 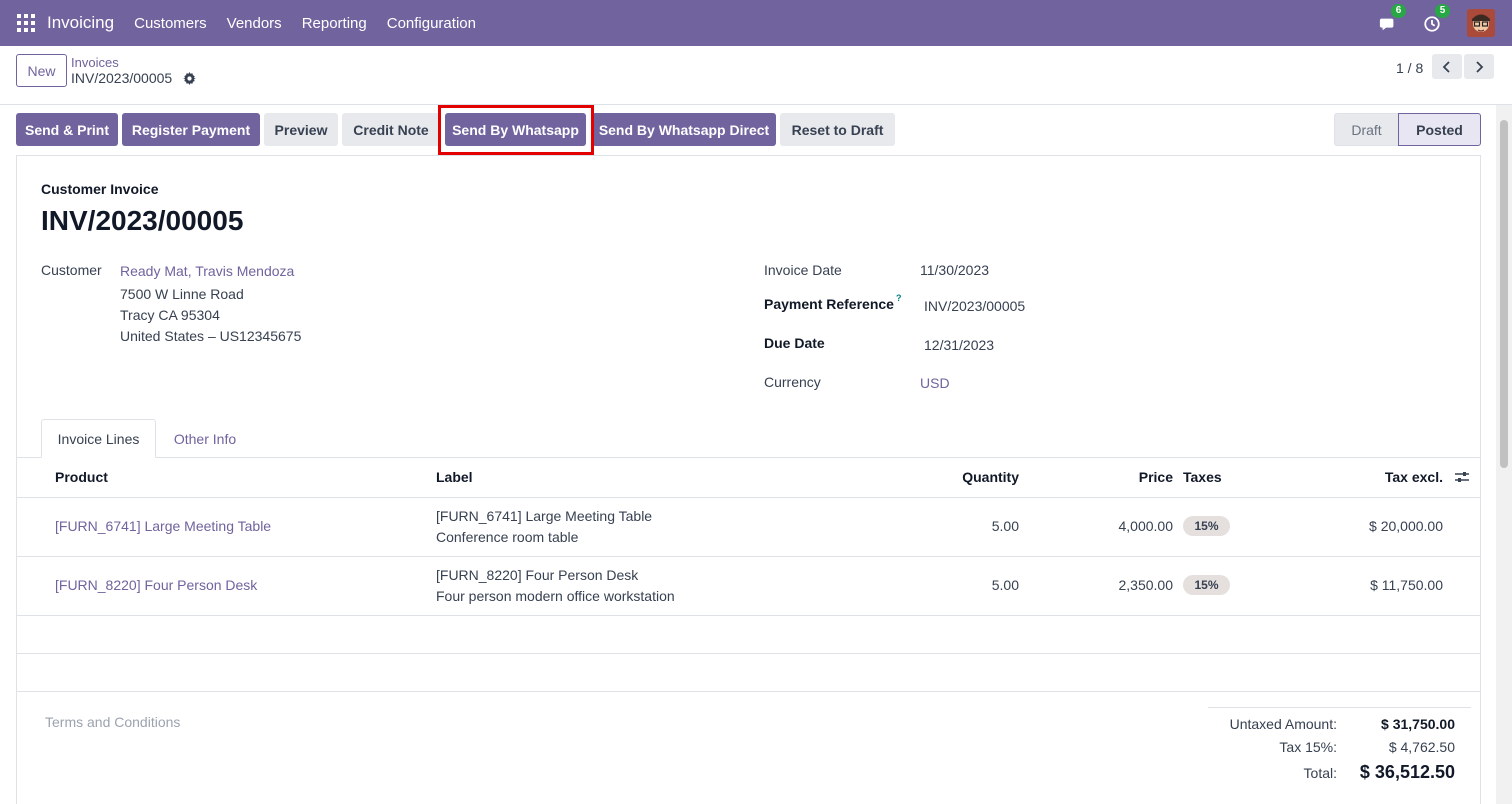 What do you see at coordinates (1202, 477) in the screenshot?
I see `column-header-taxes: Taxes` at bounding box center [1202, 477].